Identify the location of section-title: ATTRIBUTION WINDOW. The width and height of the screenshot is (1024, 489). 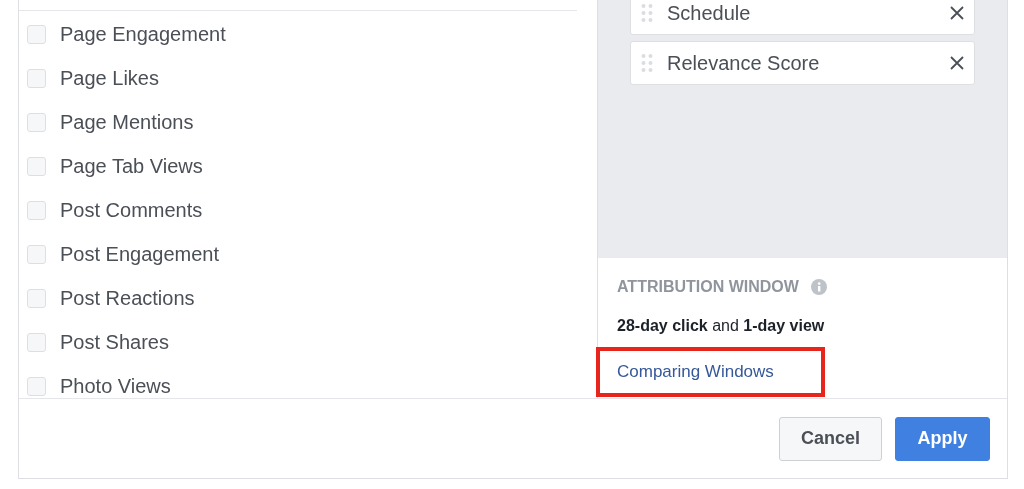
(708, 287).